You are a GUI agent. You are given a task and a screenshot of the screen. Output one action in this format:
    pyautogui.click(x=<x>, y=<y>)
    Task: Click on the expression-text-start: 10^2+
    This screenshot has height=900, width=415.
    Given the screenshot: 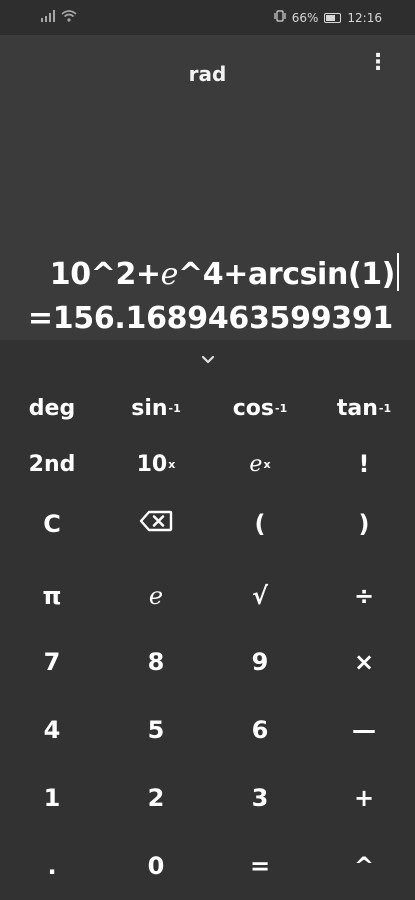 What is the action you would take?
    pyautogui.click(x=105, y=274)
    